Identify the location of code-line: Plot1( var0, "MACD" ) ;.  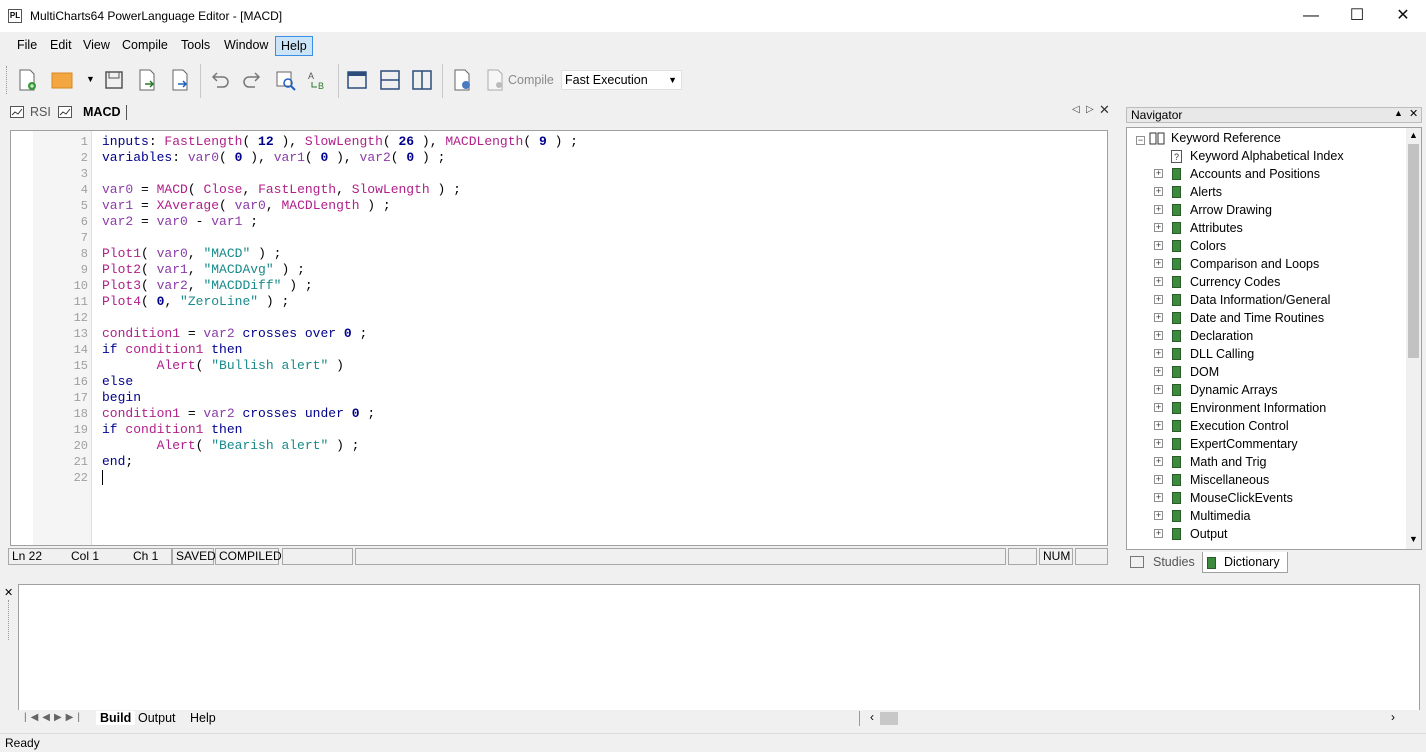
(191, 254).